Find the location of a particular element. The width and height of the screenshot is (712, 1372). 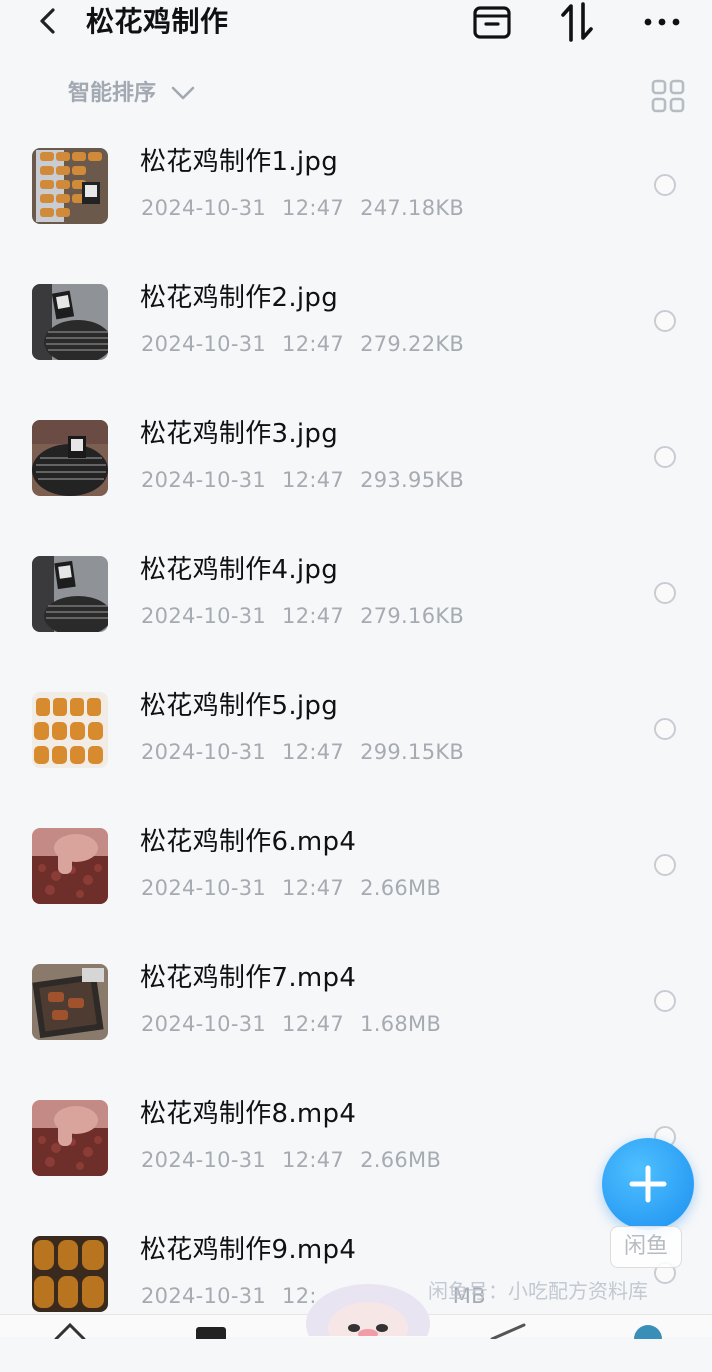

file-meta: 2024-10-31 12:47 279.22KB is located at coordinates (310, 344).